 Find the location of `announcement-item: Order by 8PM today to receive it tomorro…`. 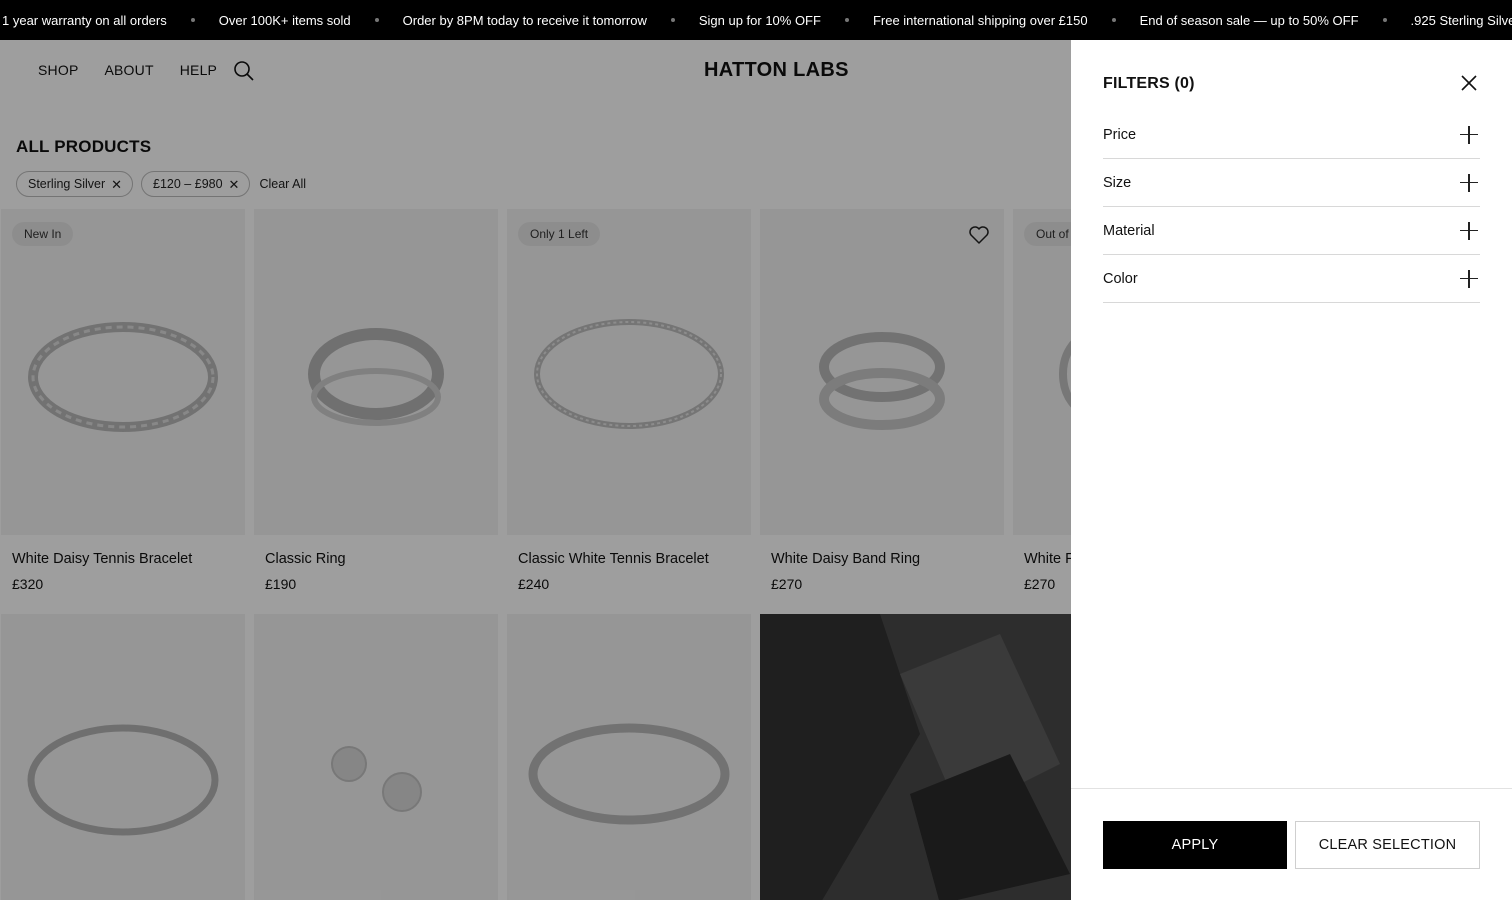

announcement-item: Order by 8PM today to receive it tomorro… is located at coordinates (524, 20).